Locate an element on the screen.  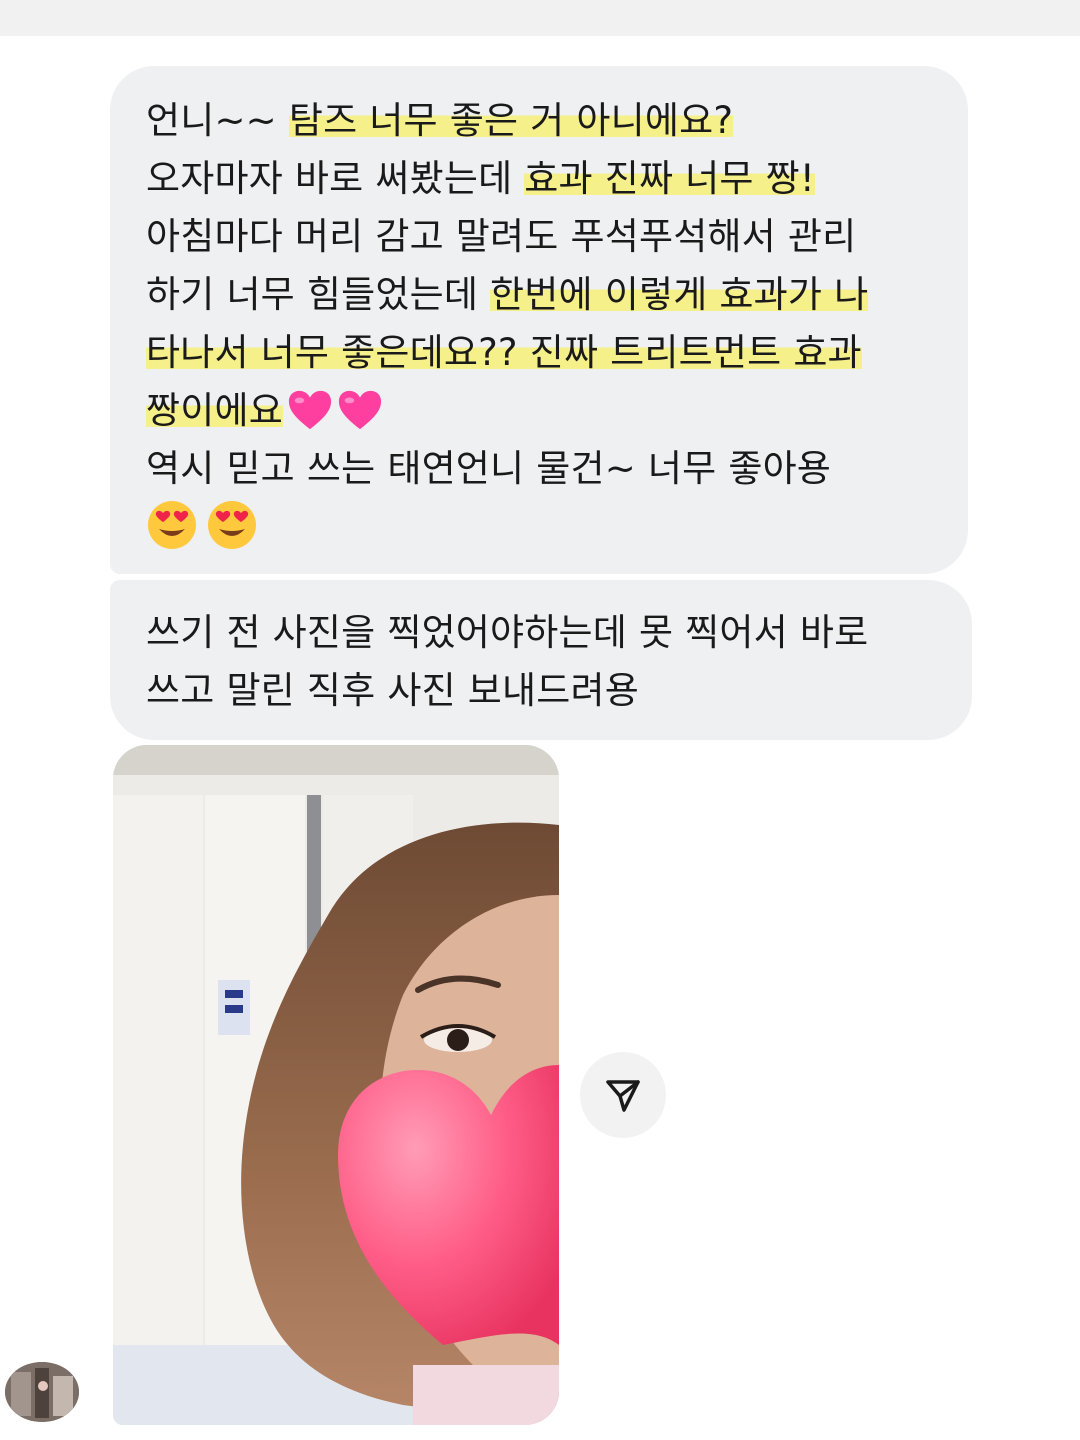
message-line-1: 언니~~ 탐즈 너무 좋은 거 아니에요? is located at coordinates (542, 121).